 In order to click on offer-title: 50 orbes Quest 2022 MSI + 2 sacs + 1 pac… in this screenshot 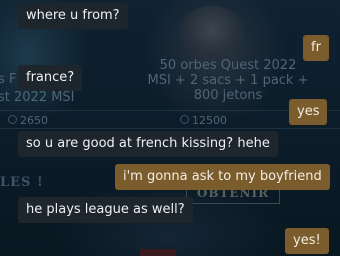, I will do `click(228, 80)`.